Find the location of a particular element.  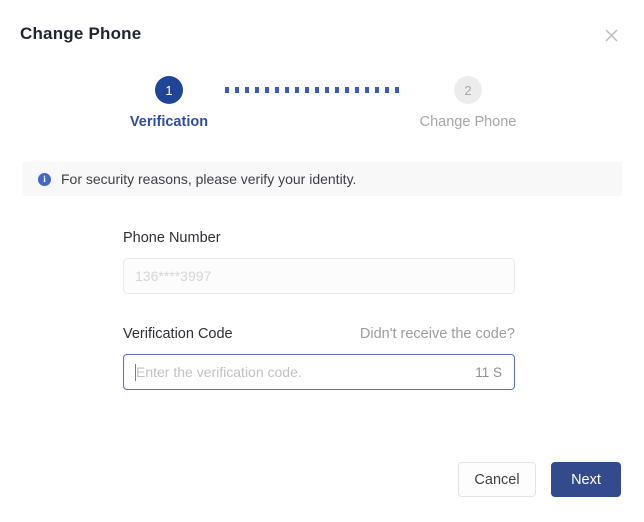

stepper: 1 Verification 2 Change Phone is located at coordinates (322, 107).